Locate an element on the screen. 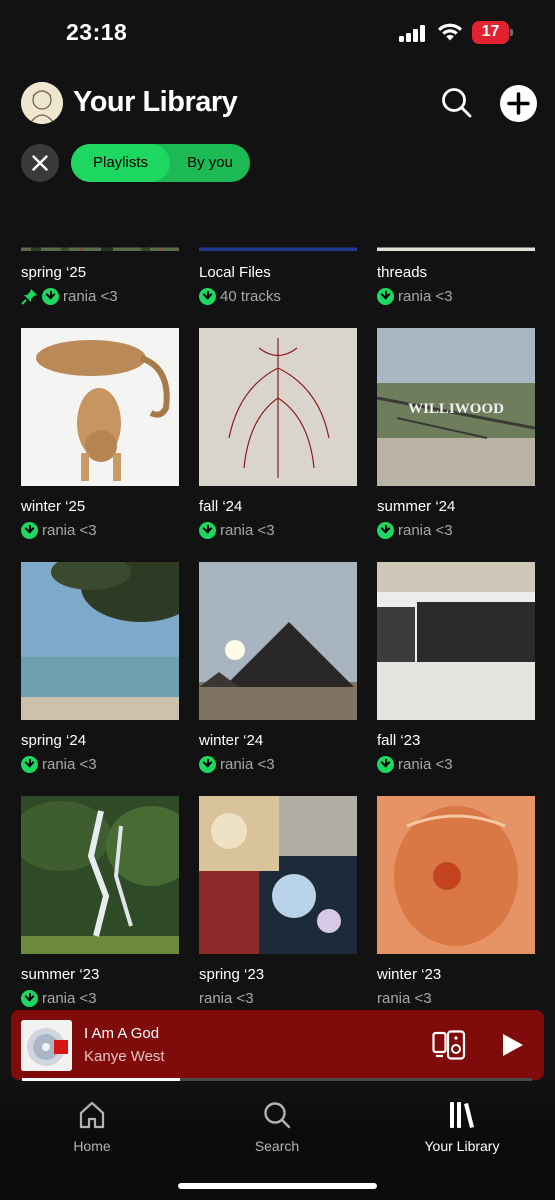 The width and height of the screenshot is (555, 1200). play-icon is located at coordinates (512, 1045).